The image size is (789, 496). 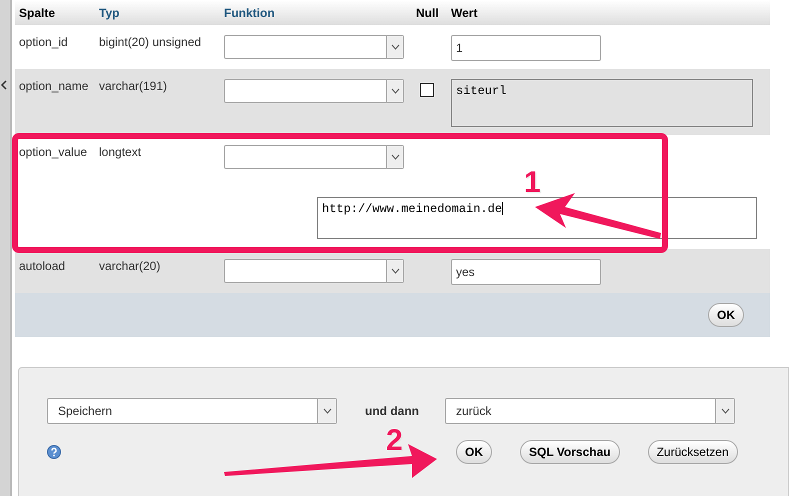 What do you see at coordinates (316, 12) in the screenshot?
I see `column-header: Funktion` at bounding box center [316, 12].